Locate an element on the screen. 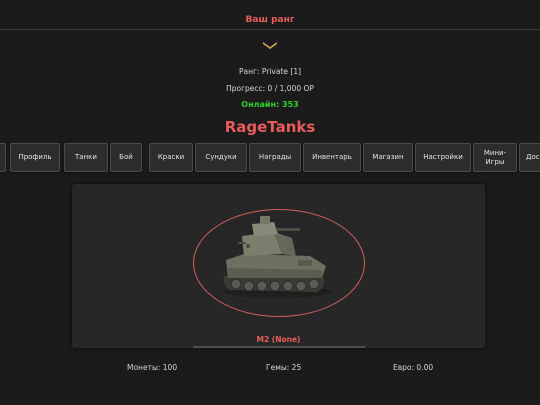 This screenshot has width=540, height=405. online-count: Онлайн: 353 is located at coordinates (270, 104).